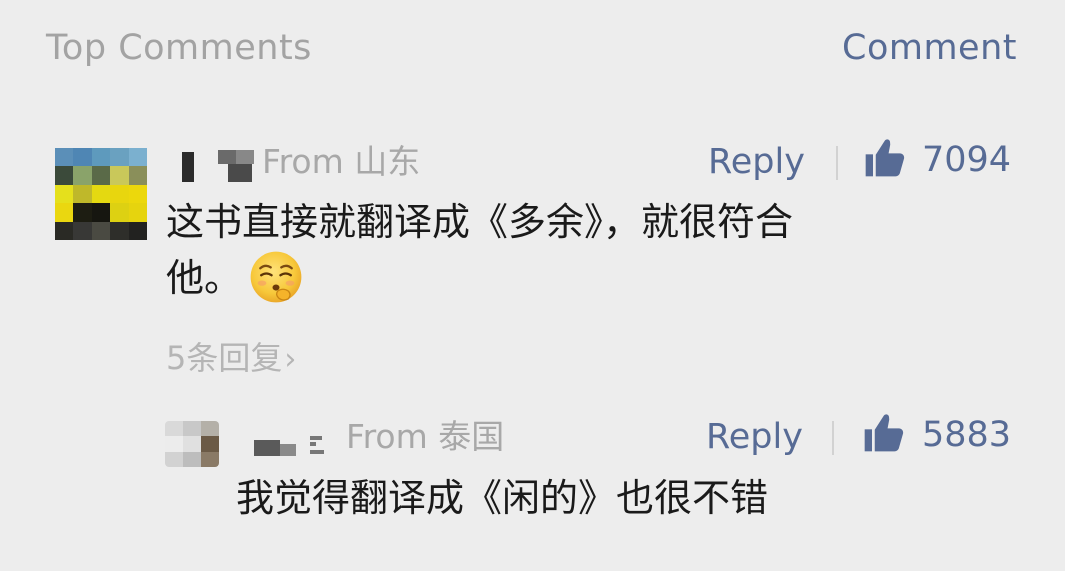  What do you see at coordinates (341, 161) in the screenshot?
I see `comment-location: From 山东` at bounding box center [341, 161].